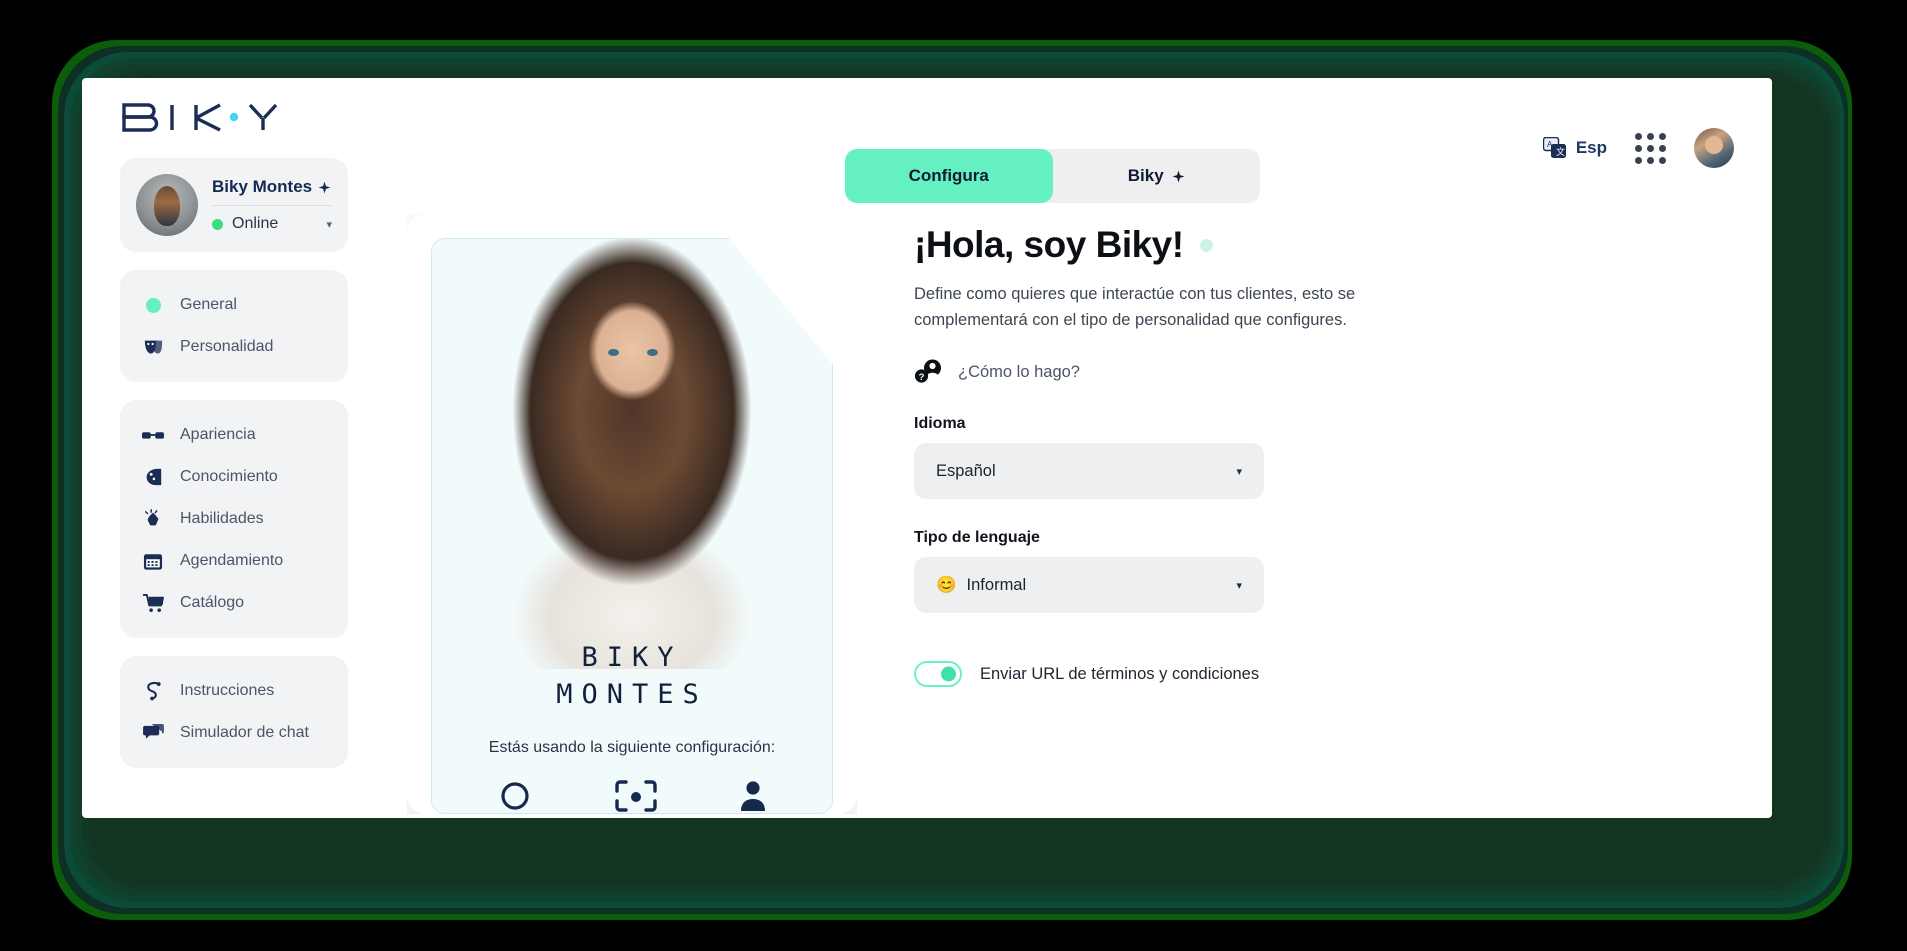 This screenshot has width=1907, height=951. I want to click on sidebar-item-label: Catálogo, so click(212, 602).